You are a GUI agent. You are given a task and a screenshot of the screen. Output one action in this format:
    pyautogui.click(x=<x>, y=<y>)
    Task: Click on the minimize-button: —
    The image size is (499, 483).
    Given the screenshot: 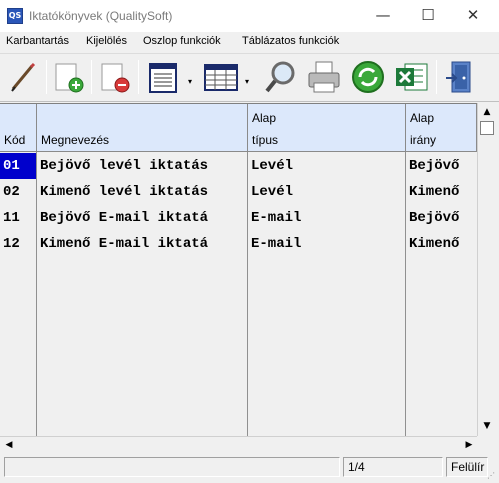 What is the action you would take?
    pyautogui.click(x=383, y=15)
    